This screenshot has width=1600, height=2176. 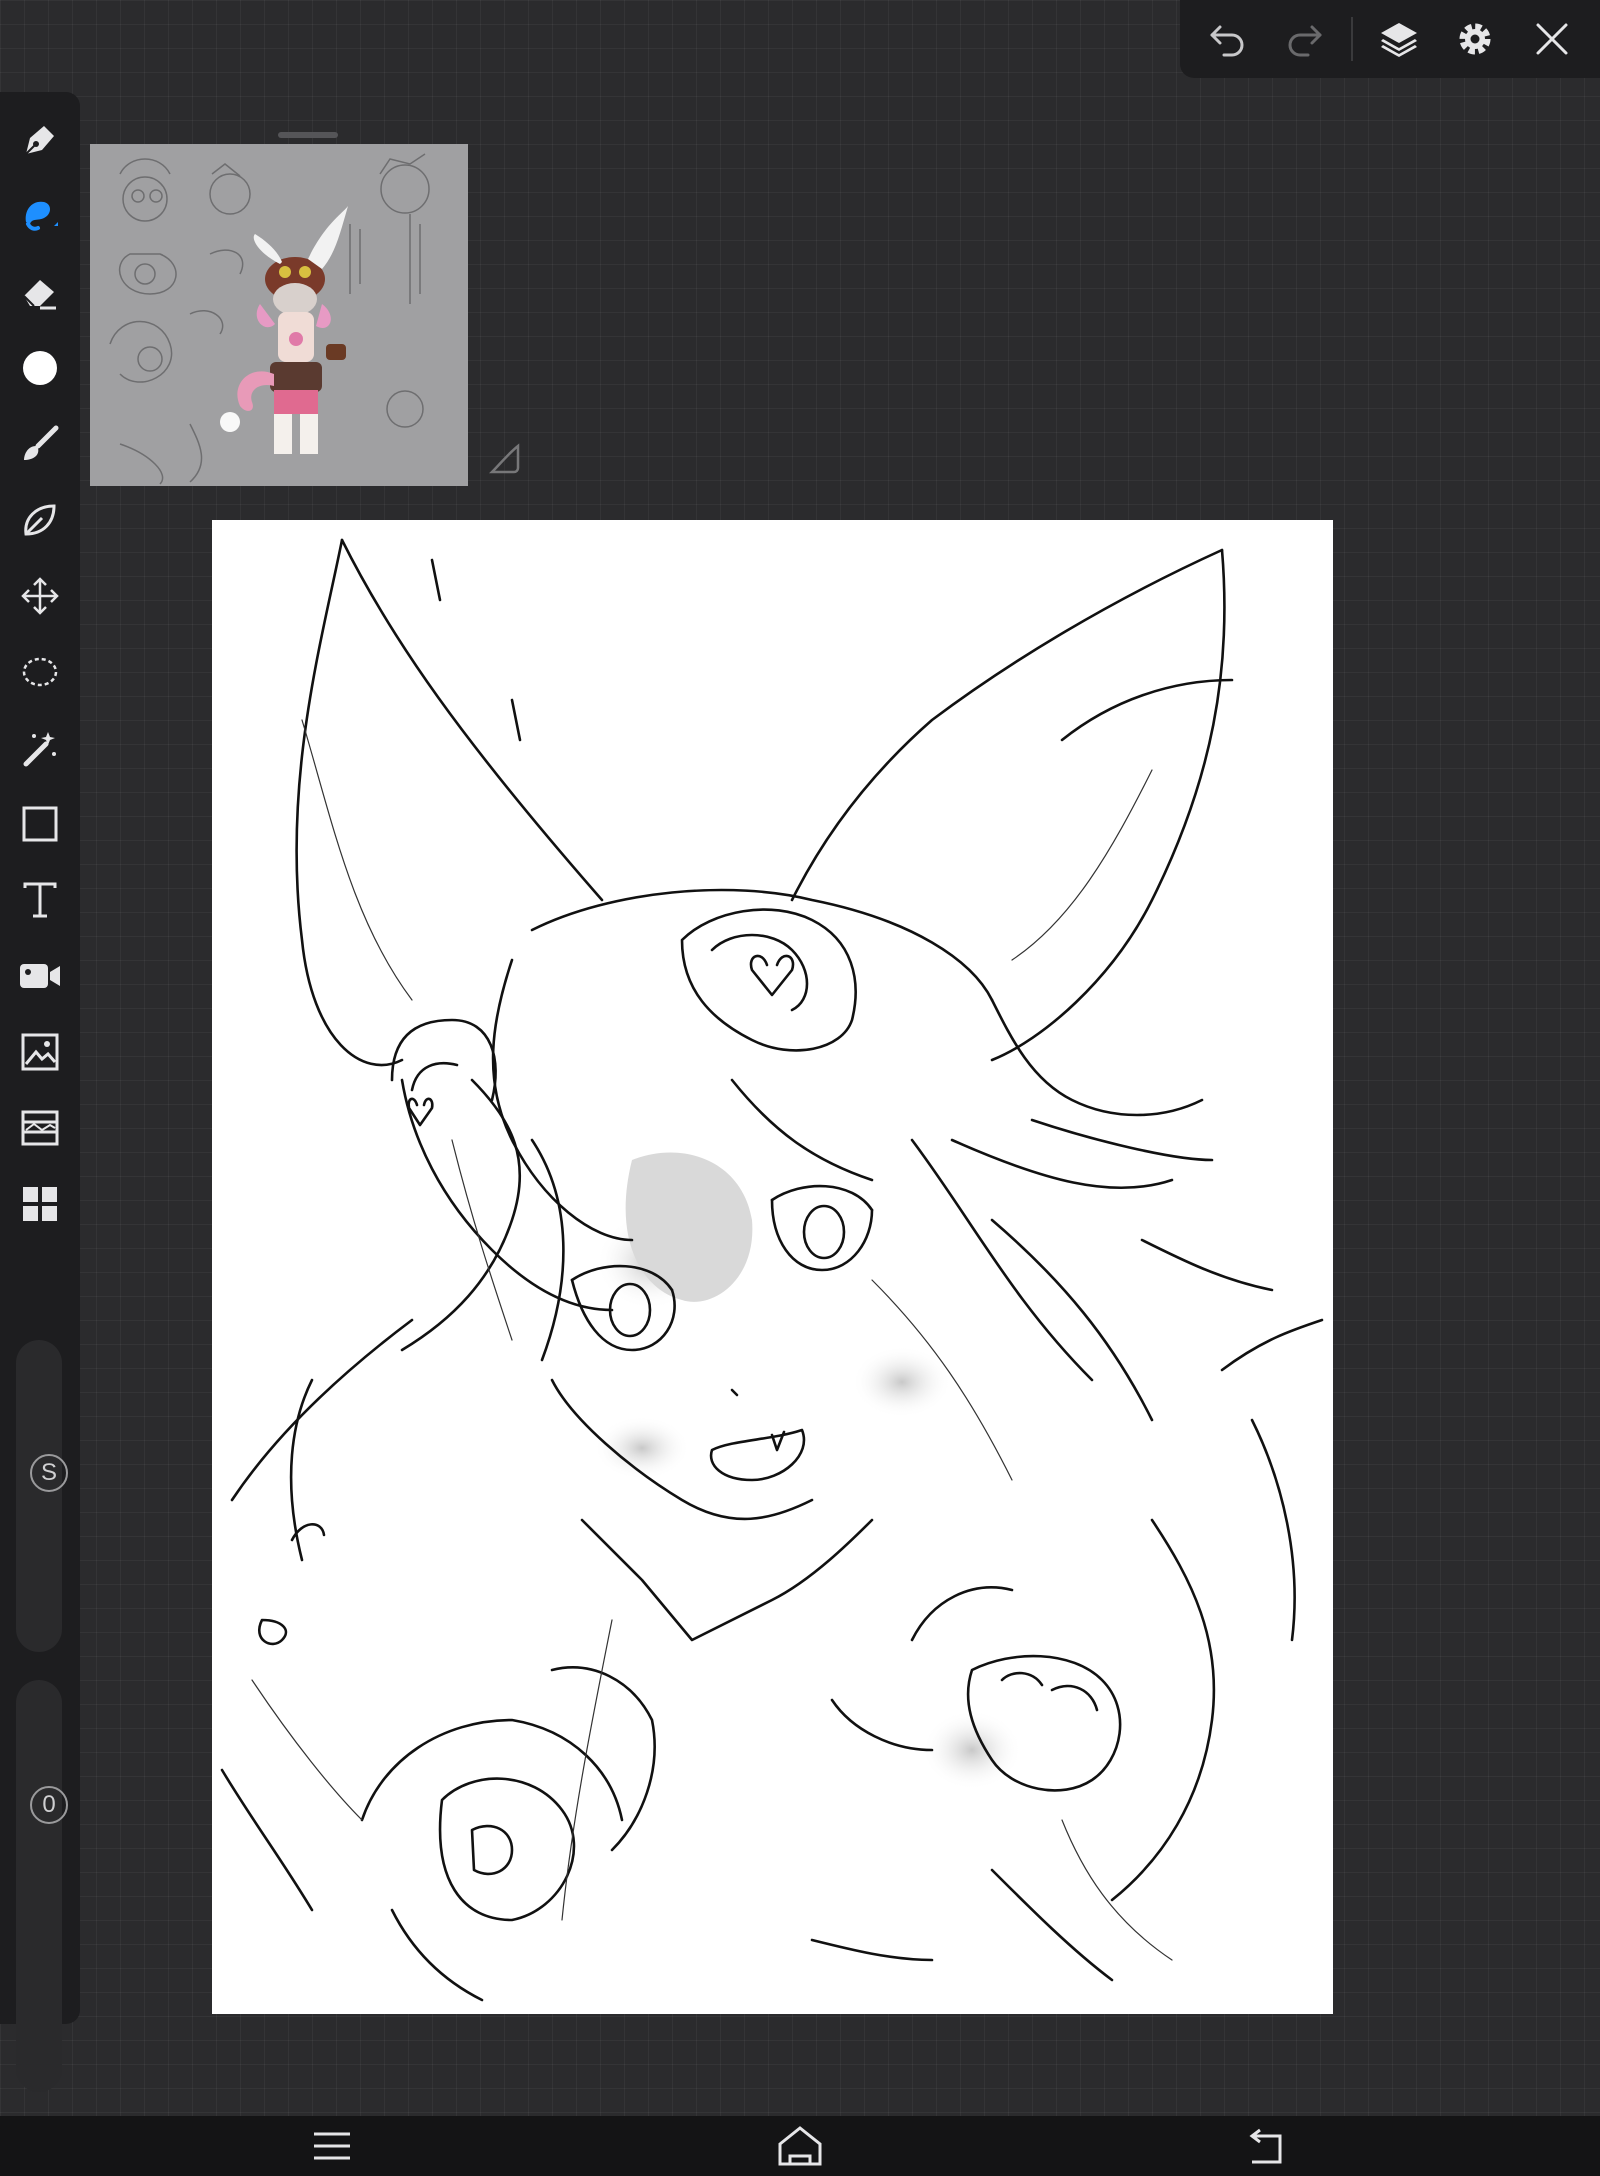 I want to click on top-bar, so click(x=1390, y=39).